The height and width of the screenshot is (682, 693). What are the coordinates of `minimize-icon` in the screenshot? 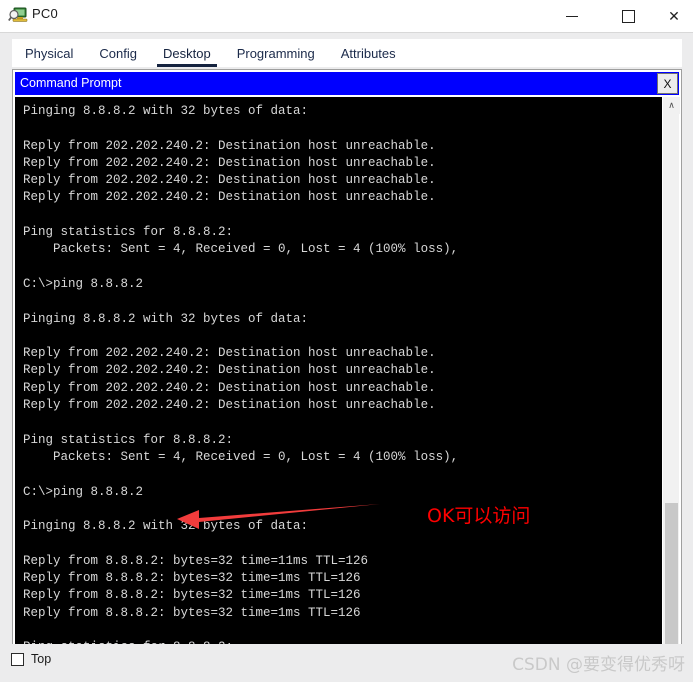 It's located at (572, 16).